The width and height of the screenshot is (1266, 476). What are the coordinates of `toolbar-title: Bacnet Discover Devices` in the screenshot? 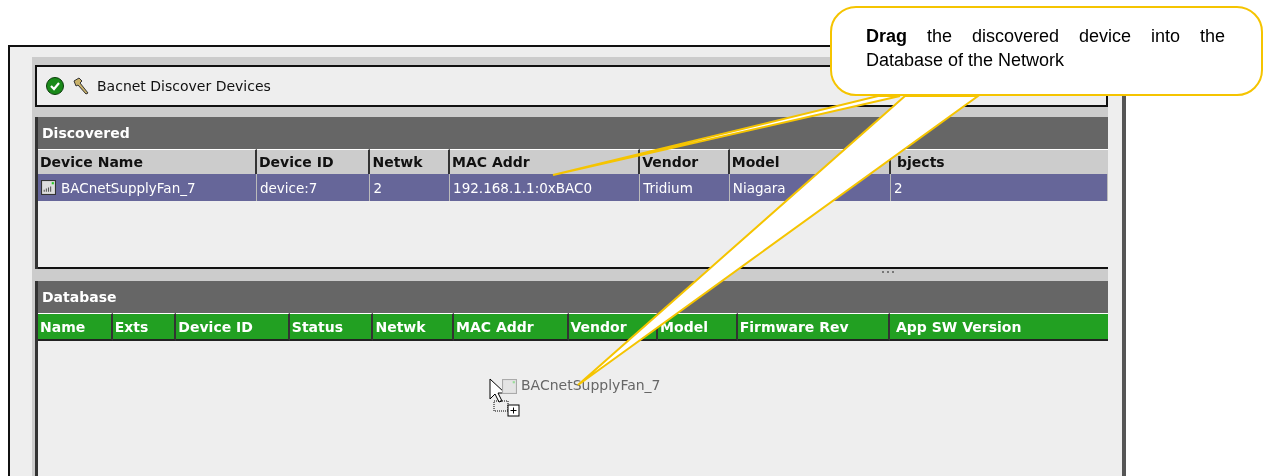 It's located at (184, 86).